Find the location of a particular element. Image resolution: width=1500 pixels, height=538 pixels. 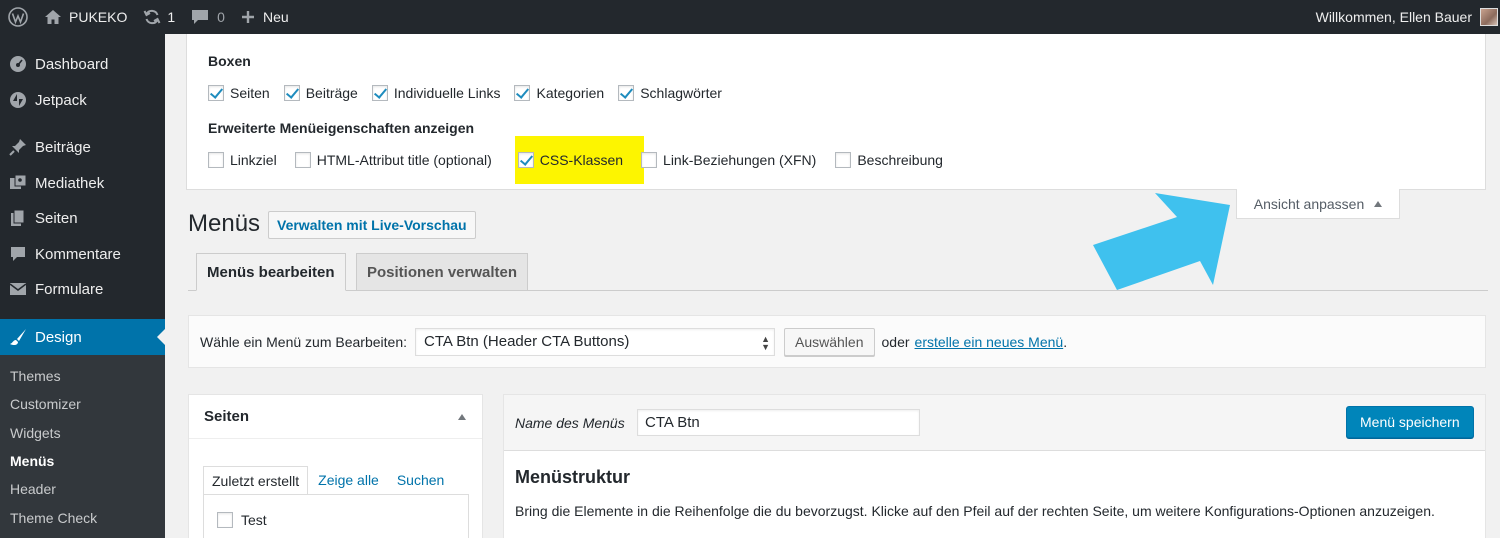

site-name-link: PUKEKO is located at coordinates (85, 17).